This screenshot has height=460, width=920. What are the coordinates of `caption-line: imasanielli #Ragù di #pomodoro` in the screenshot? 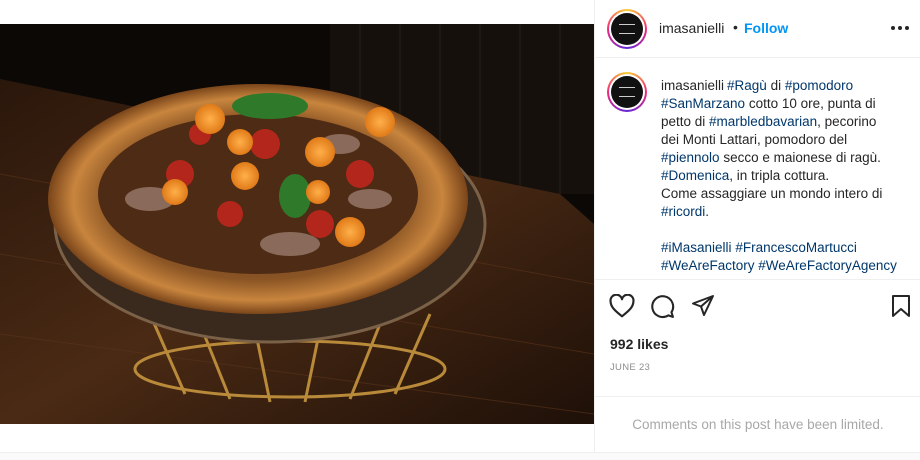 It's located at (784, 86).